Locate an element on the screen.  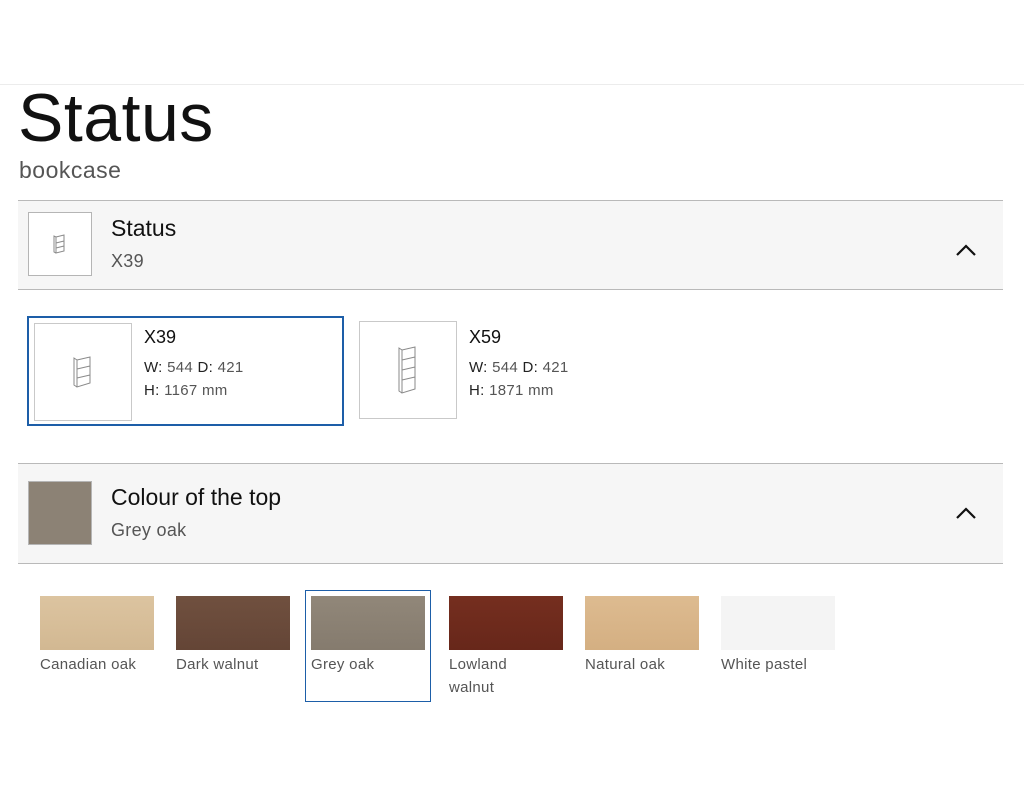
model-option-x39: X39 W: 544 D: 421 H: 1167 mm is located at coordinates (185, 371).